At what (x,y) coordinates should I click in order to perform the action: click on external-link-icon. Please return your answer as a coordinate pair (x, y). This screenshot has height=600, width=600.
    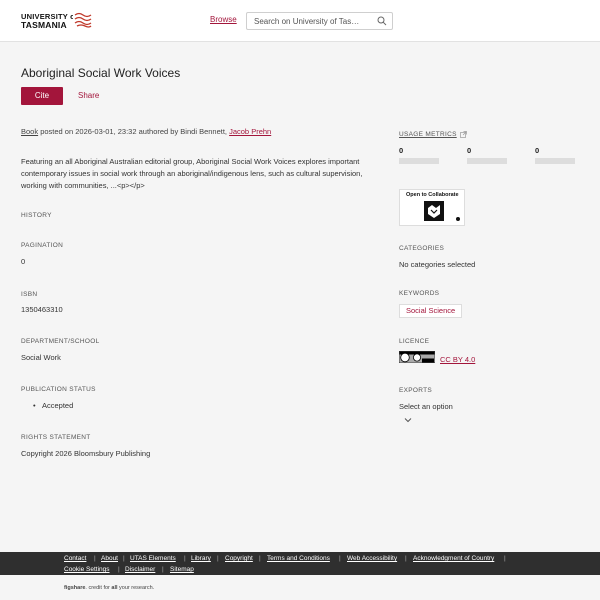
    Looking at the image, I should click on (463, 134).